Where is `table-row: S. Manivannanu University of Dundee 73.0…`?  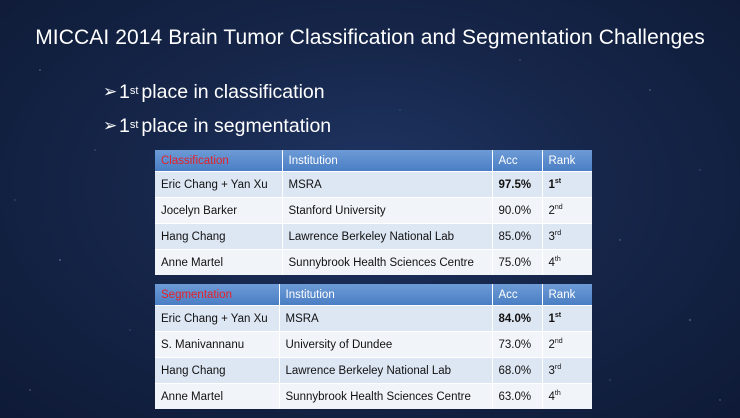 table-row: S. Manivannanu University of Dundee 73.0… is located at coordinates (373, 344).